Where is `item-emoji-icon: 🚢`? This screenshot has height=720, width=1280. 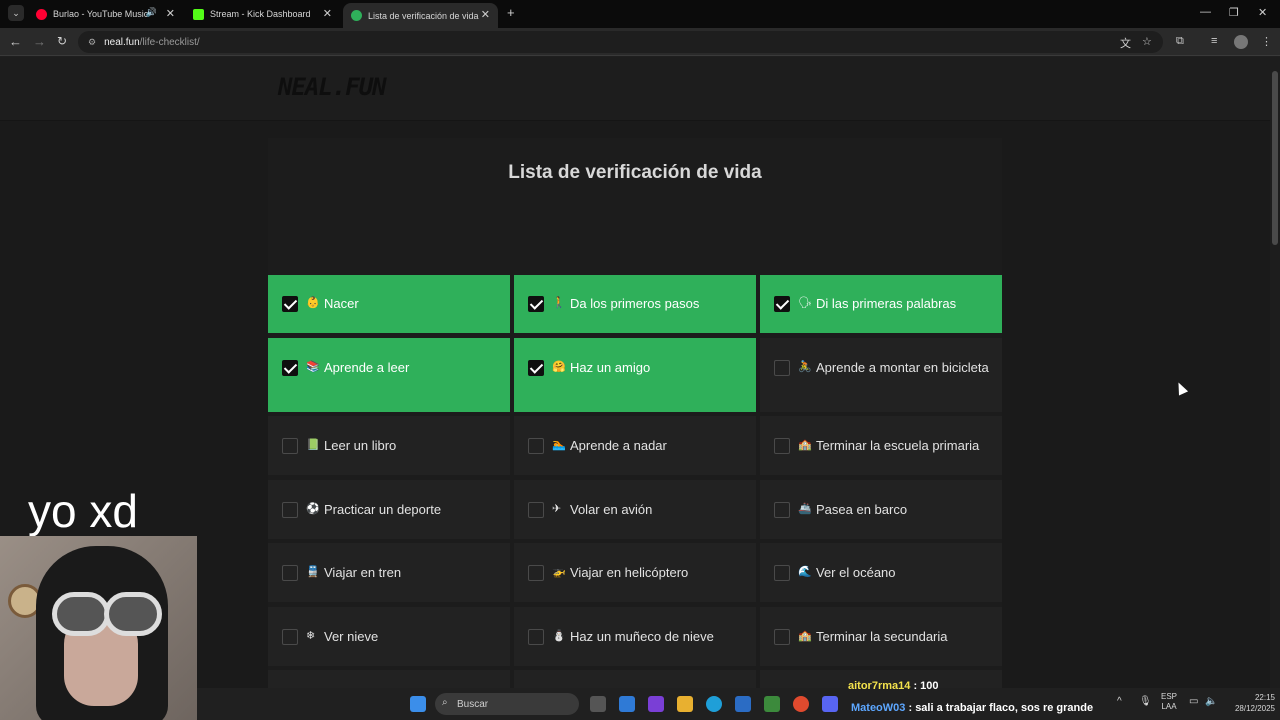 item-emoji-icon: 🚢 is located at coordinates (805, 509).